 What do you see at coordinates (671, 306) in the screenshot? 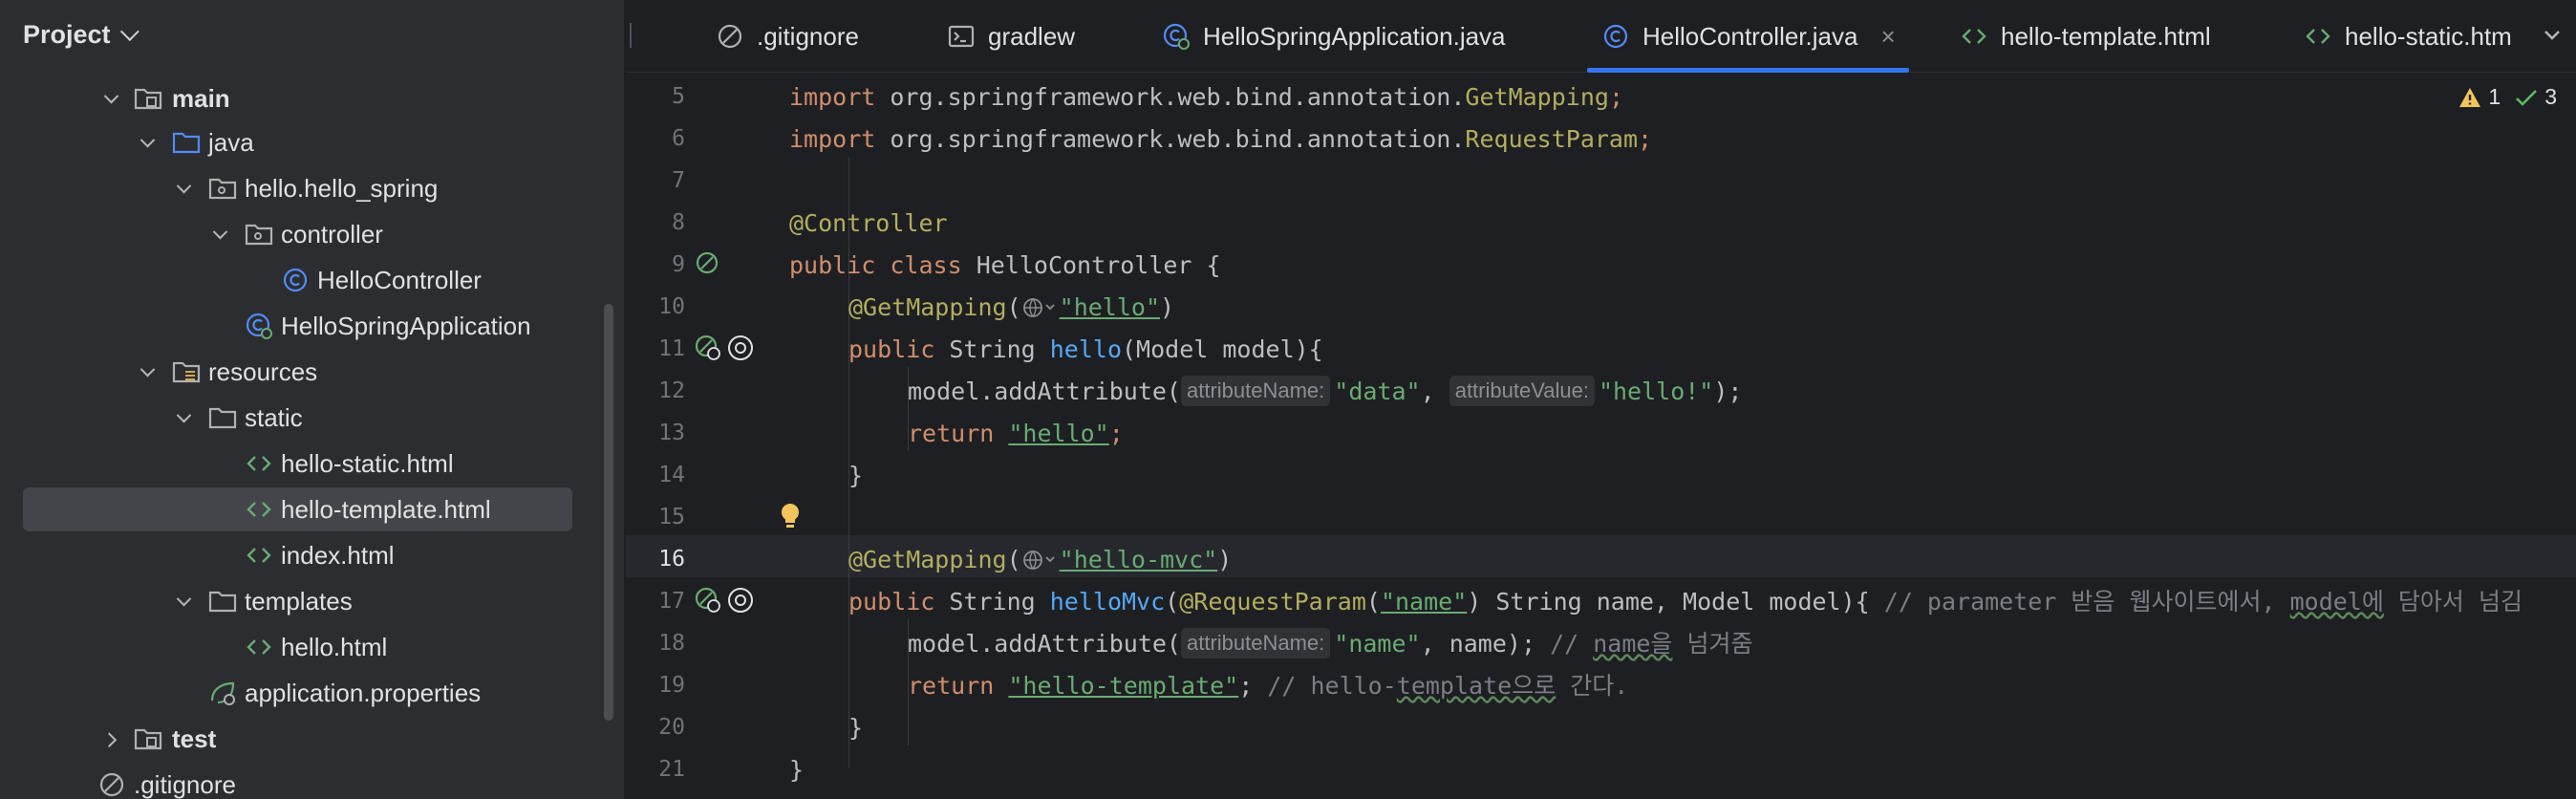
I see `line-number: 10` at bounding box center [671, 306].